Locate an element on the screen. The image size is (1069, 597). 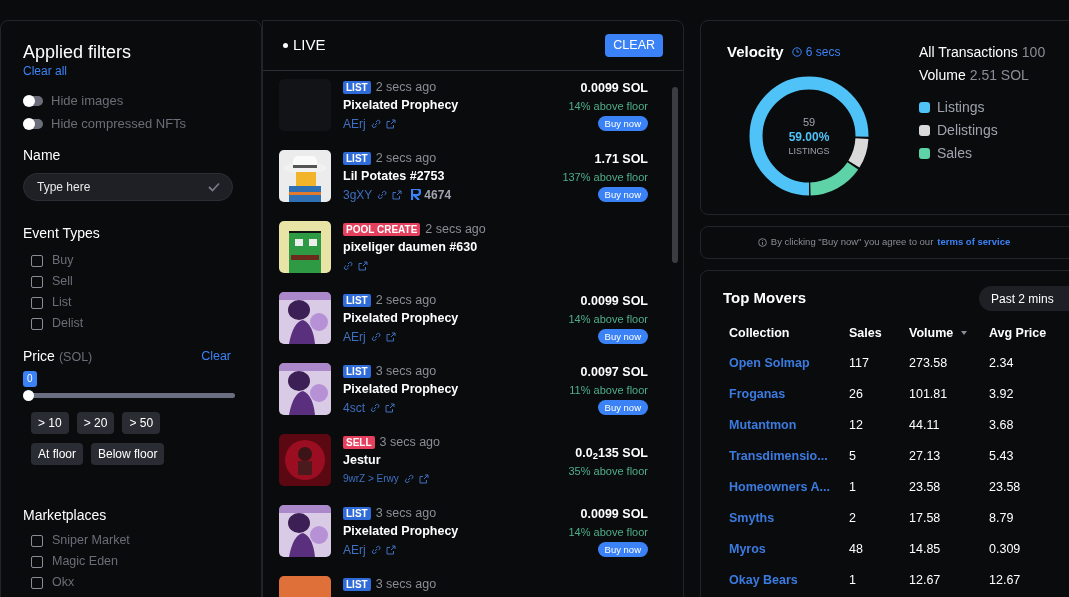
event-tag: POOL CREATE is located at coordinates (382, 229).